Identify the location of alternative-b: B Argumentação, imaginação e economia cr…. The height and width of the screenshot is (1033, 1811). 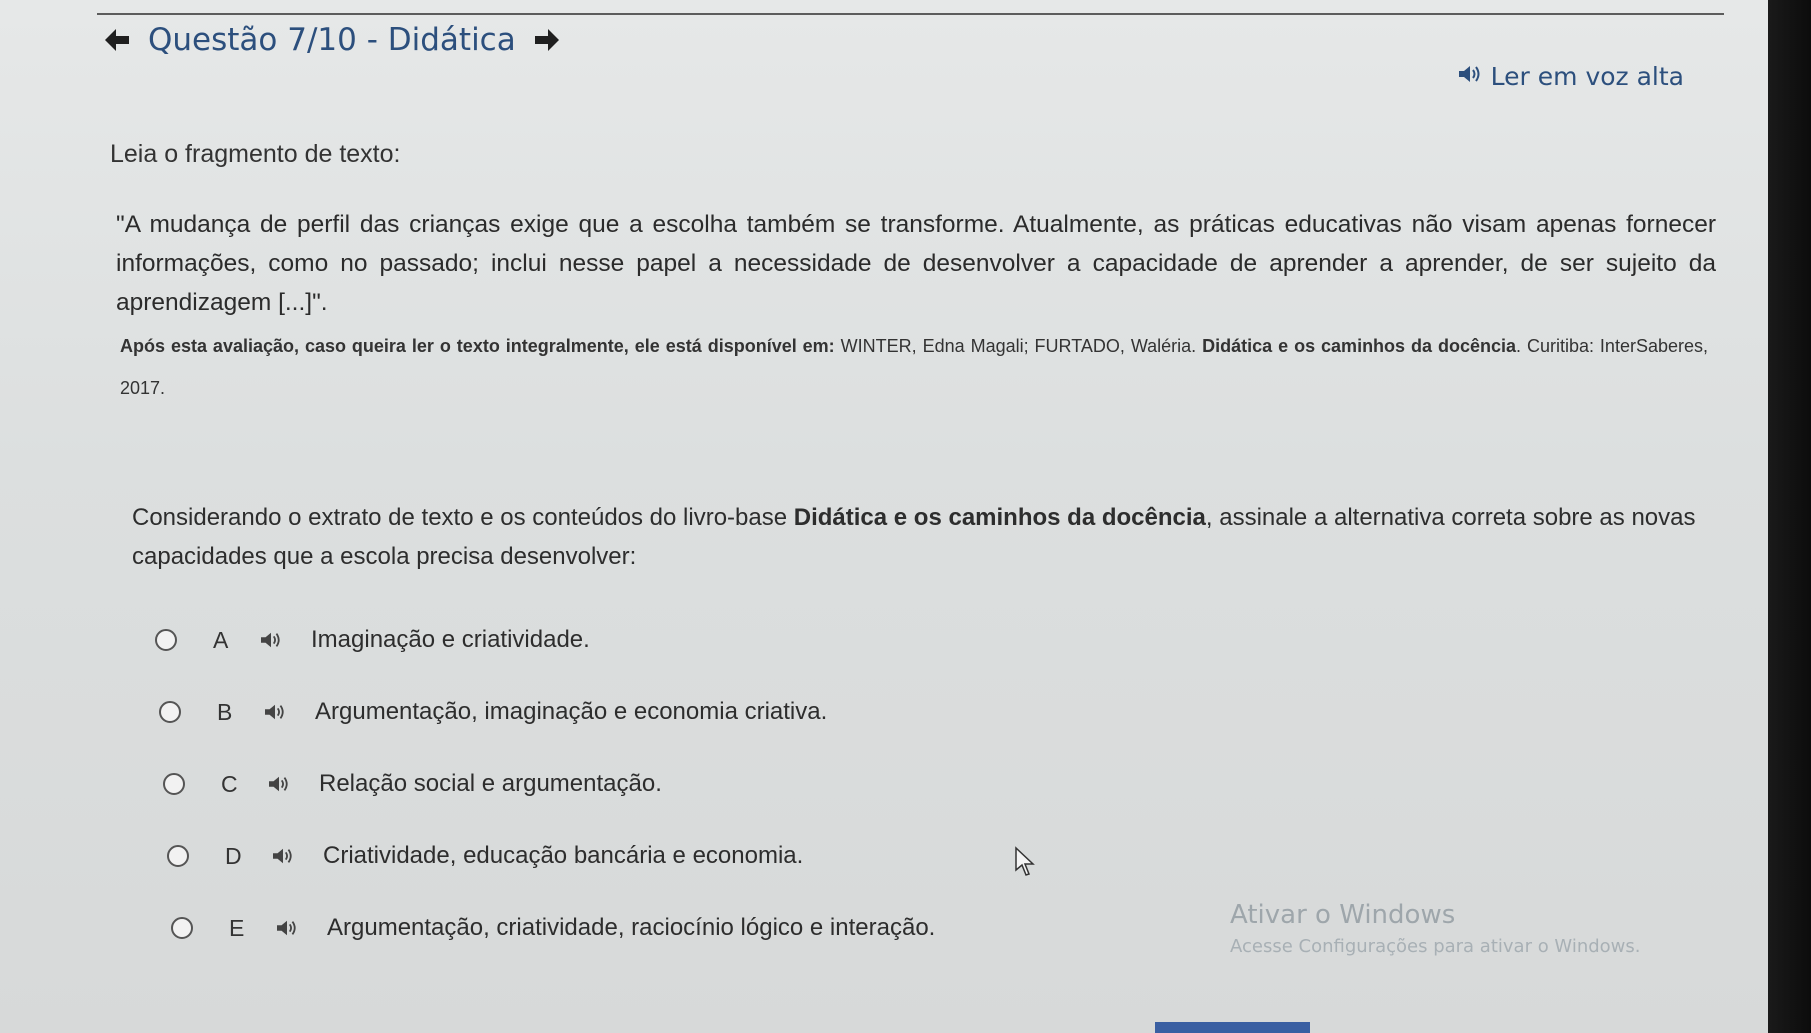
(657, 712).